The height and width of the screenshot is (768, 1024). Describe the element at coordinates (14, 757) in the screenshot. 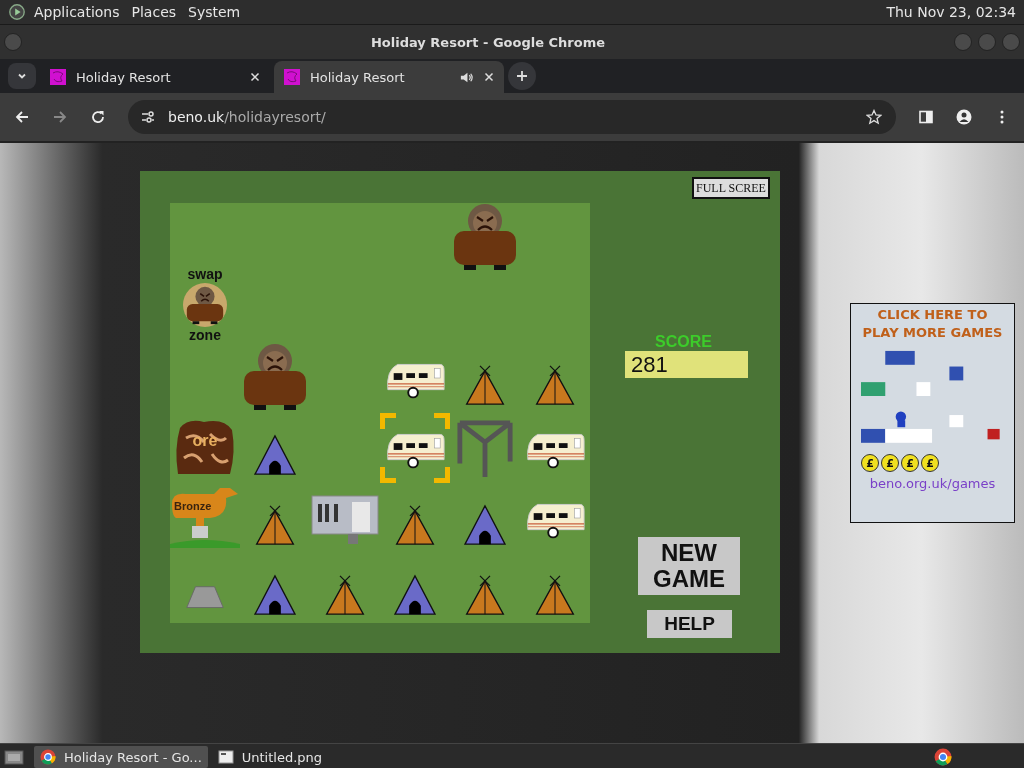

I see `show-desktop-icon` at that location.